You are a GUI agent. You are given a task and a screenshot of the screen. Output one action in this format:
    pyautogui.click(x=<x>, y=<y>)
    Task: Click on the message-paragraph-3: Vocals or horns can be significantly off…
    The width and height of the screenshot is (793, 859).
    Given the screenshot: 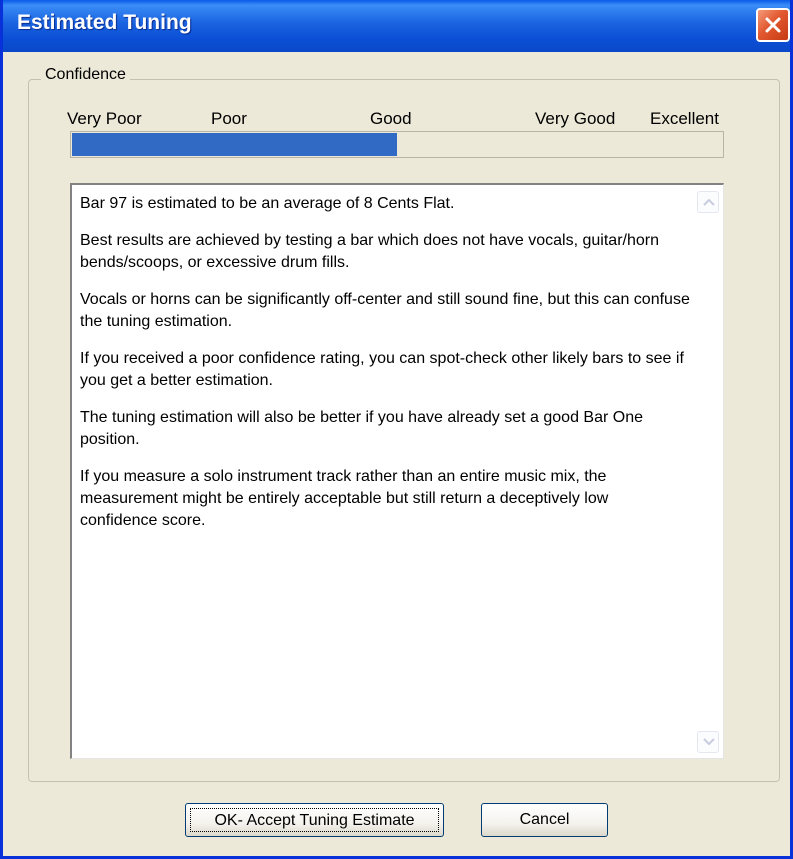 What is the action you would take?
    pyautogui.click(x=385, y=310)
    